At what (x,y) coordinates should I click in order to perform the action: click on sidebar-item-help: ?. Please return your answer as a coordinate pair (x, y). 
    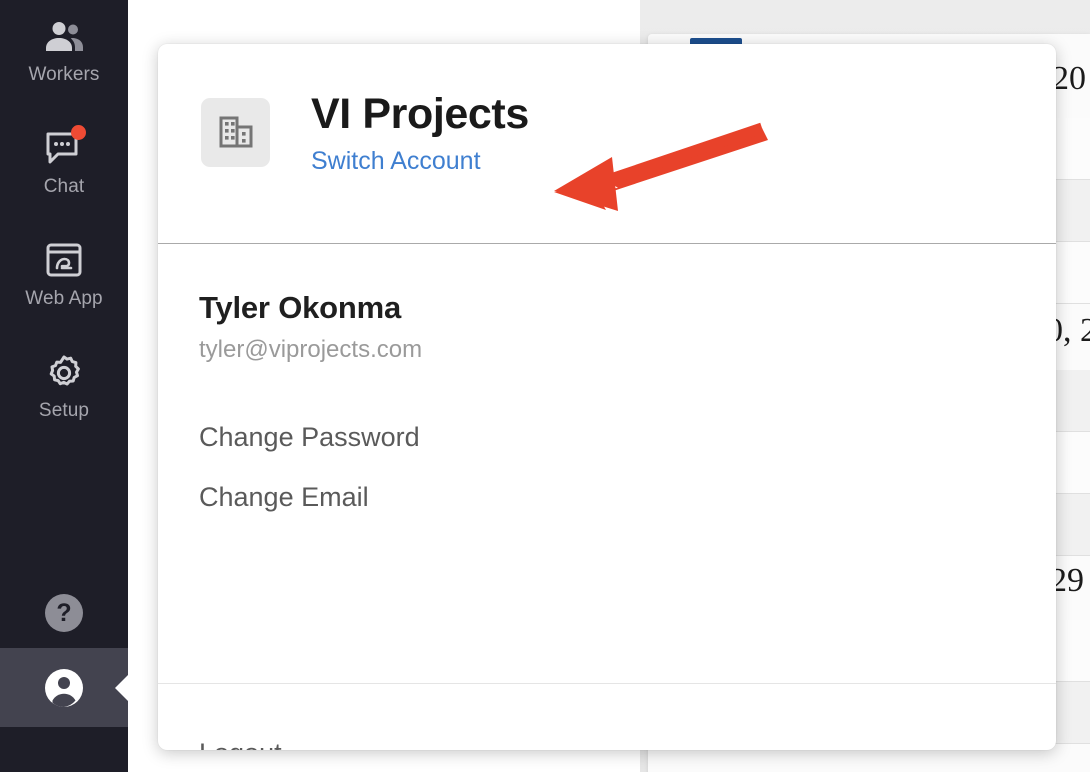
    Looking at the image, I should click on (64, 614).